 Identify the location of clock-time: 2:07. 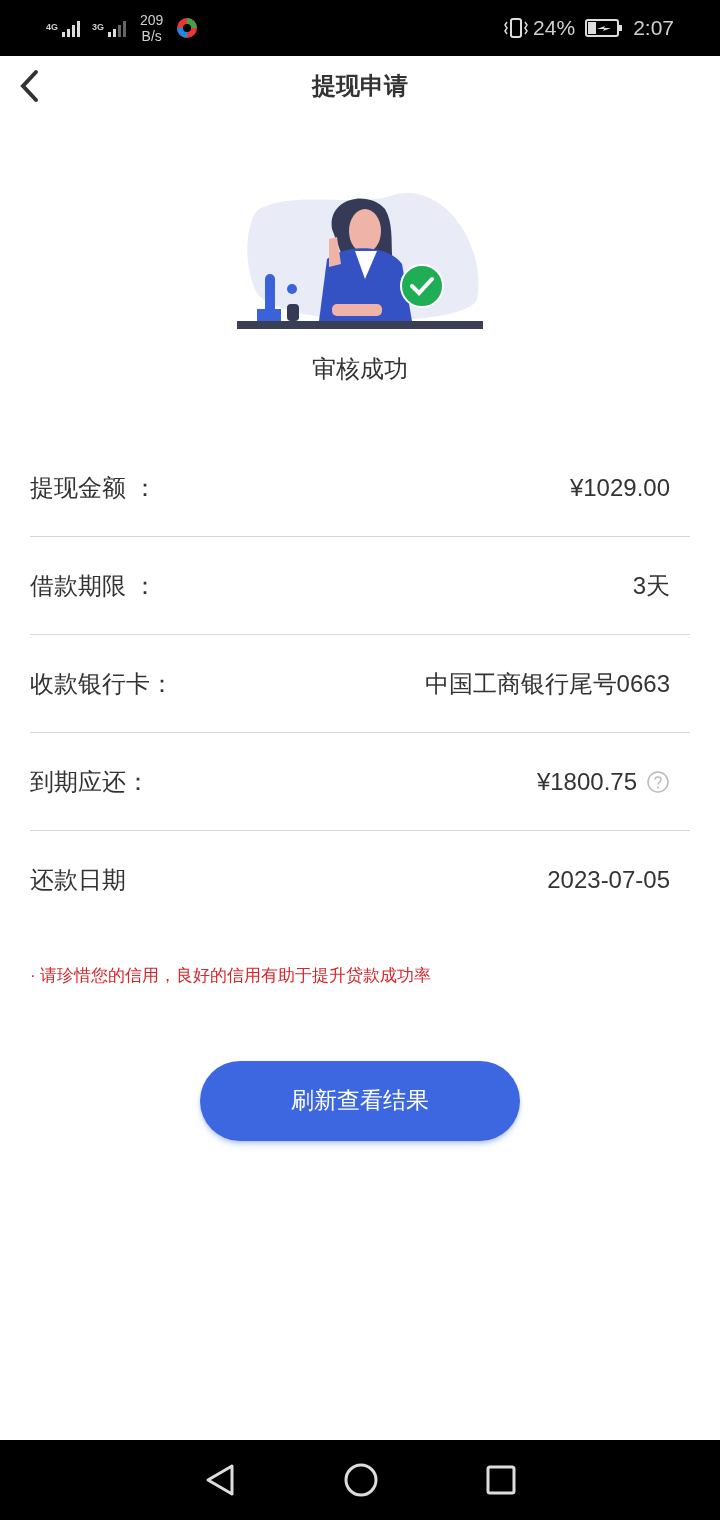
(653, 28).